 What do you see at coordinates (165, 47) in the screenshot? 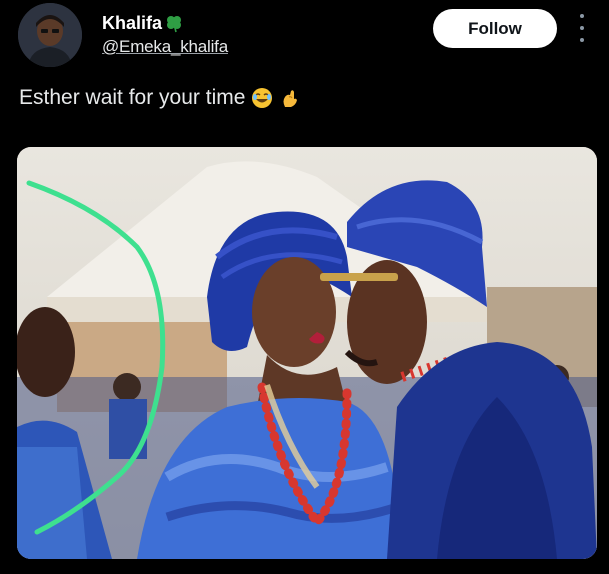
I see `user-handle: @Emeka_khalifa` at bounding box center [165, 47].